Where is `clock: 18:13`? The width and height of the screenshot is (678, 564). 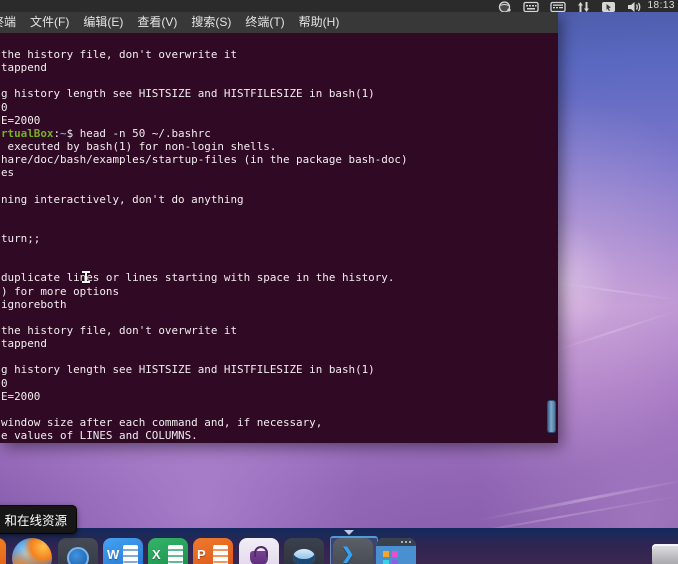
clock: 18:13 is located at coordinates (661, 6).